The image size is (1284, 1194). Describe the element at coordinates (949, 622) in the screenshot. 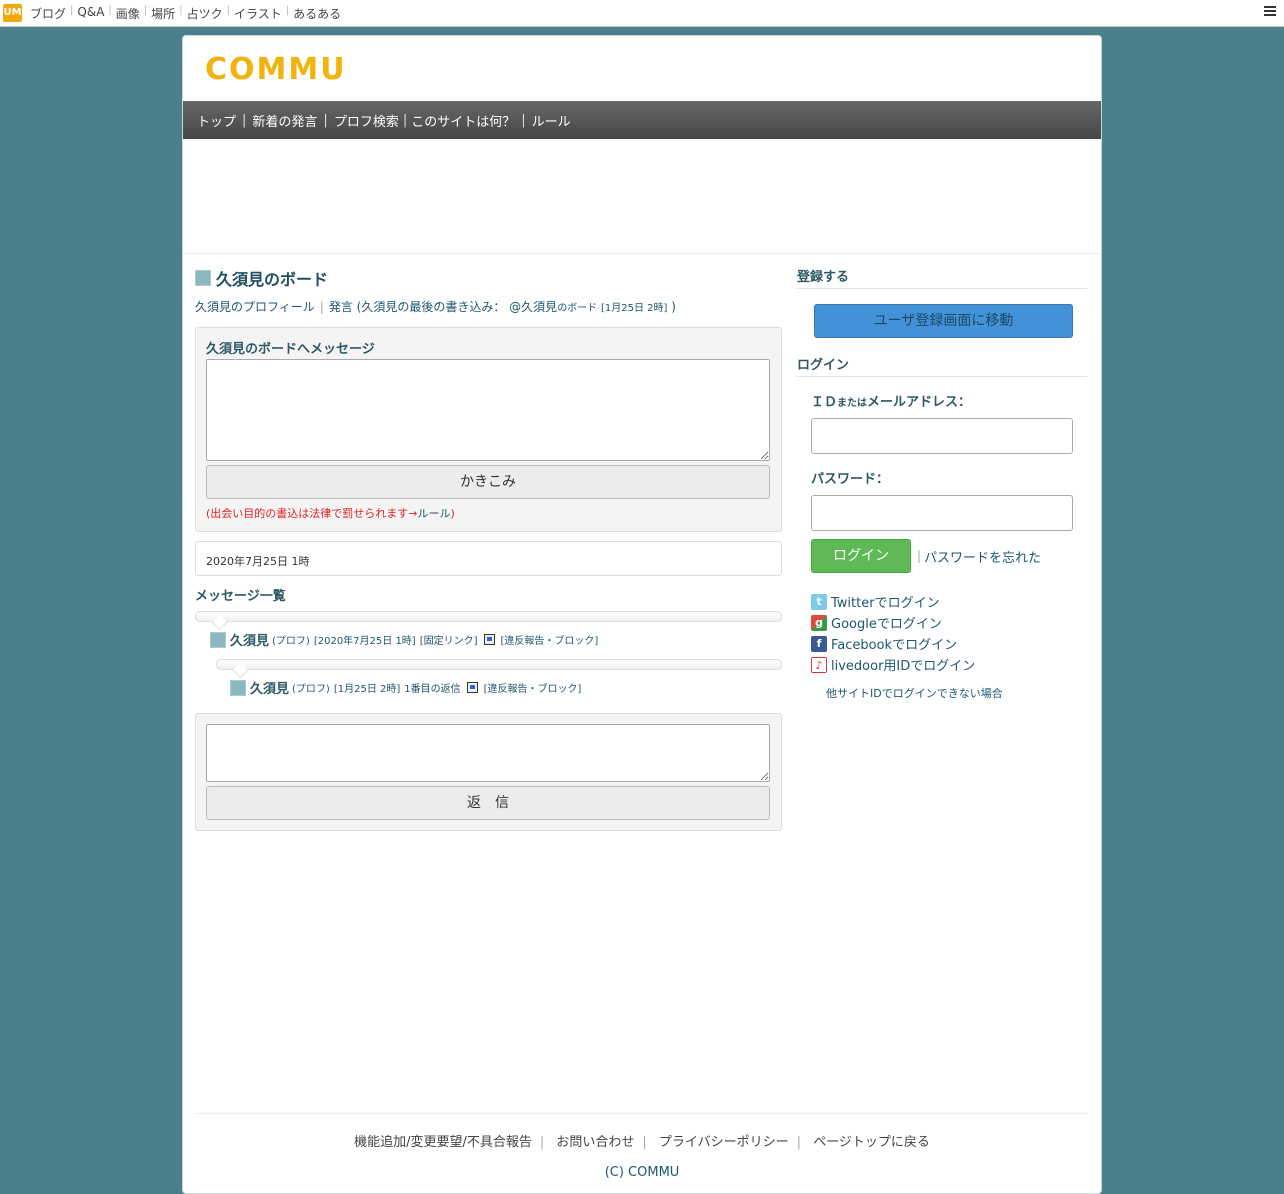

I see `google-login: g Googleでログイン` at that location.